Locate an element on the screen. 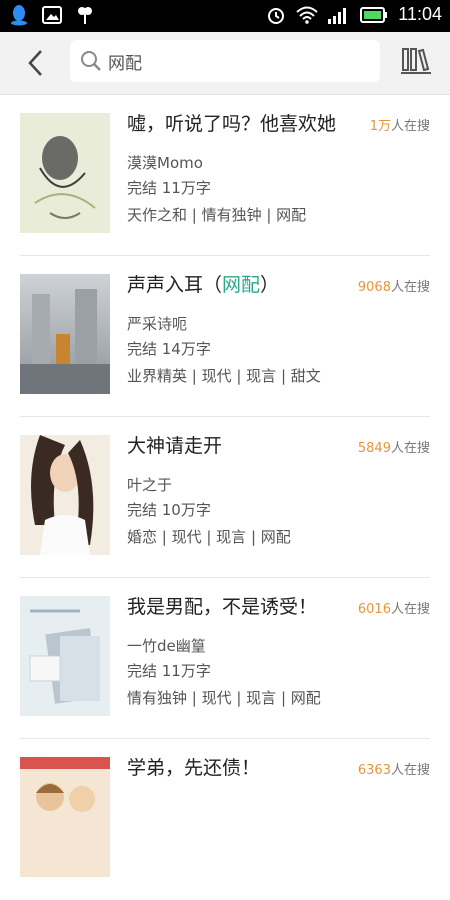 This screenshot has height=900, width=450. search-icon is located at coordinates (91, 61).